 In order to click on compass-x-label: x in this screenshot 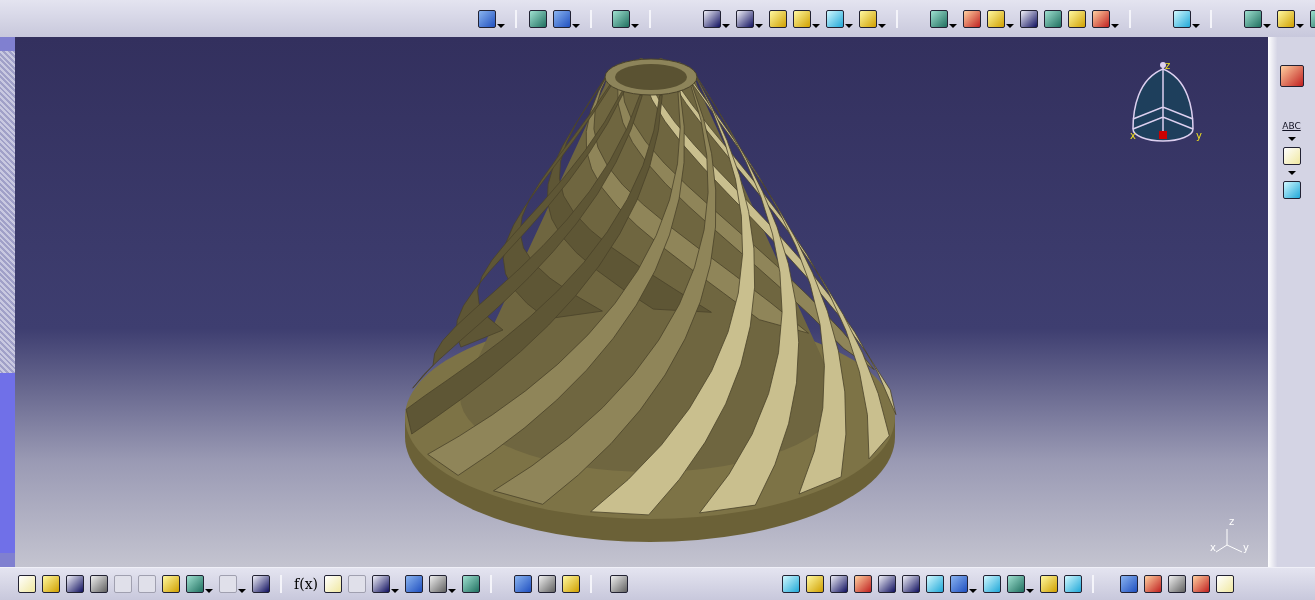, I will do `click(1133, 136)`.